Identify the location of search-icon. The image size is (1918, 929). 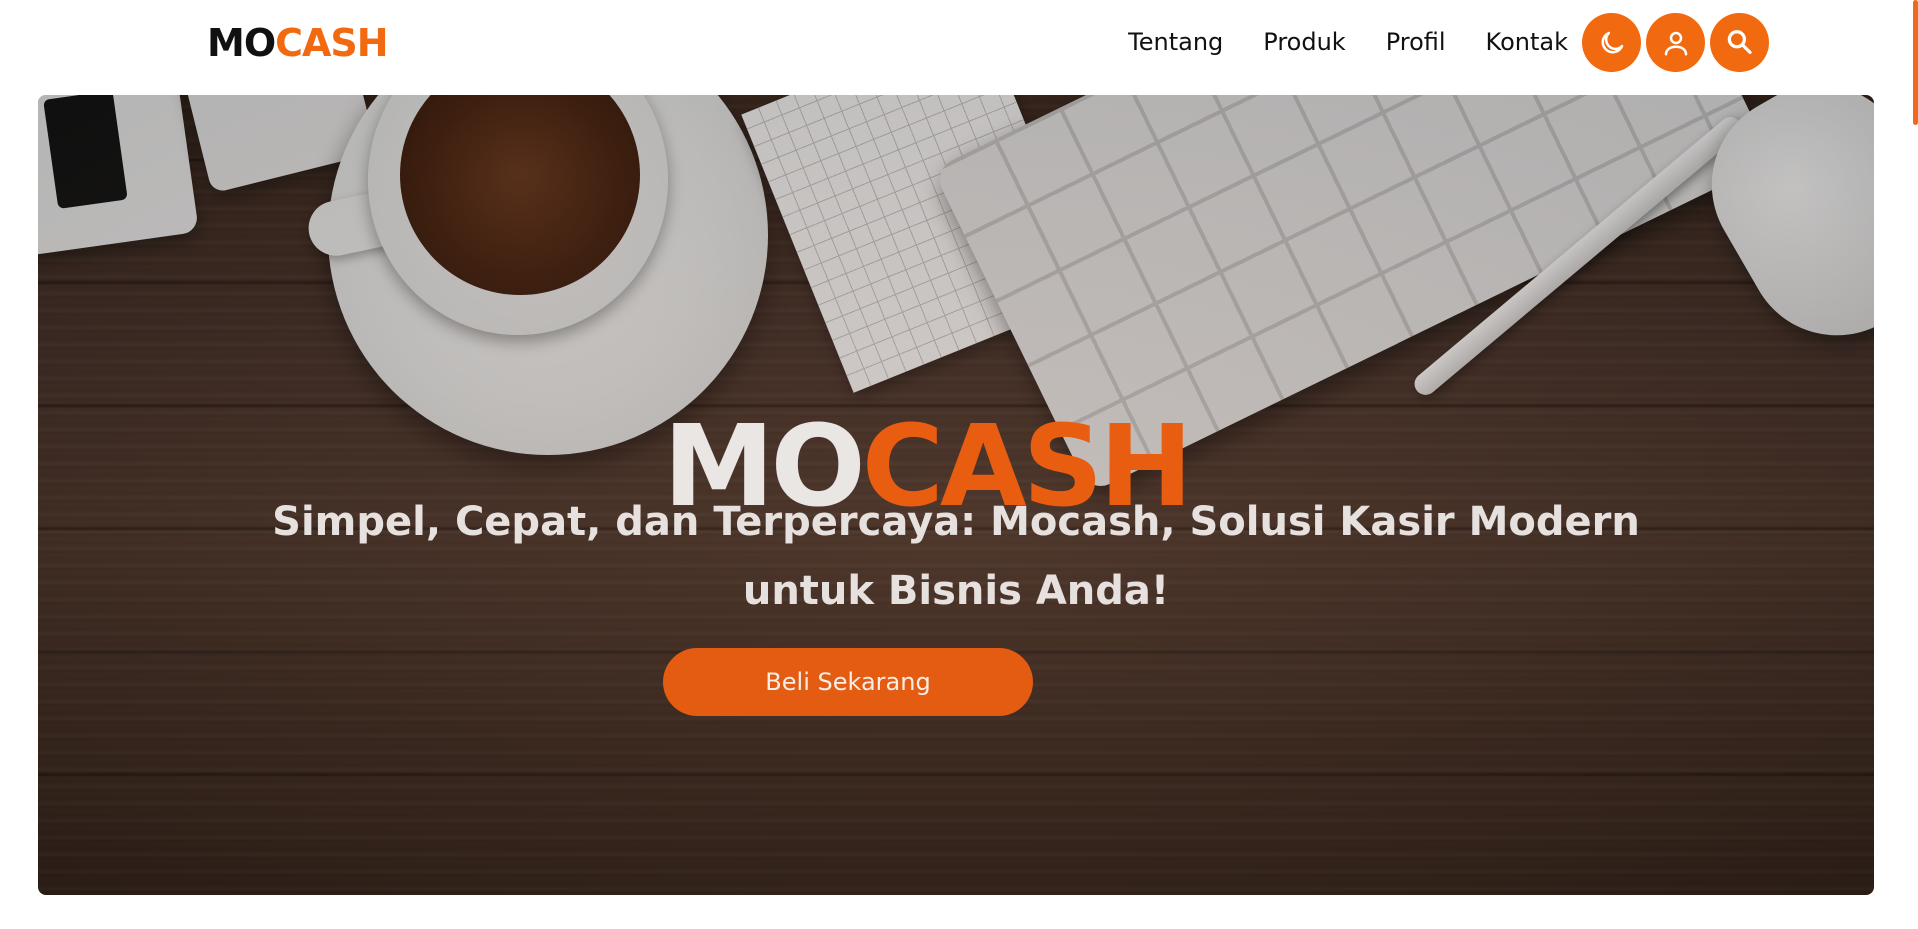
(1740, 43).